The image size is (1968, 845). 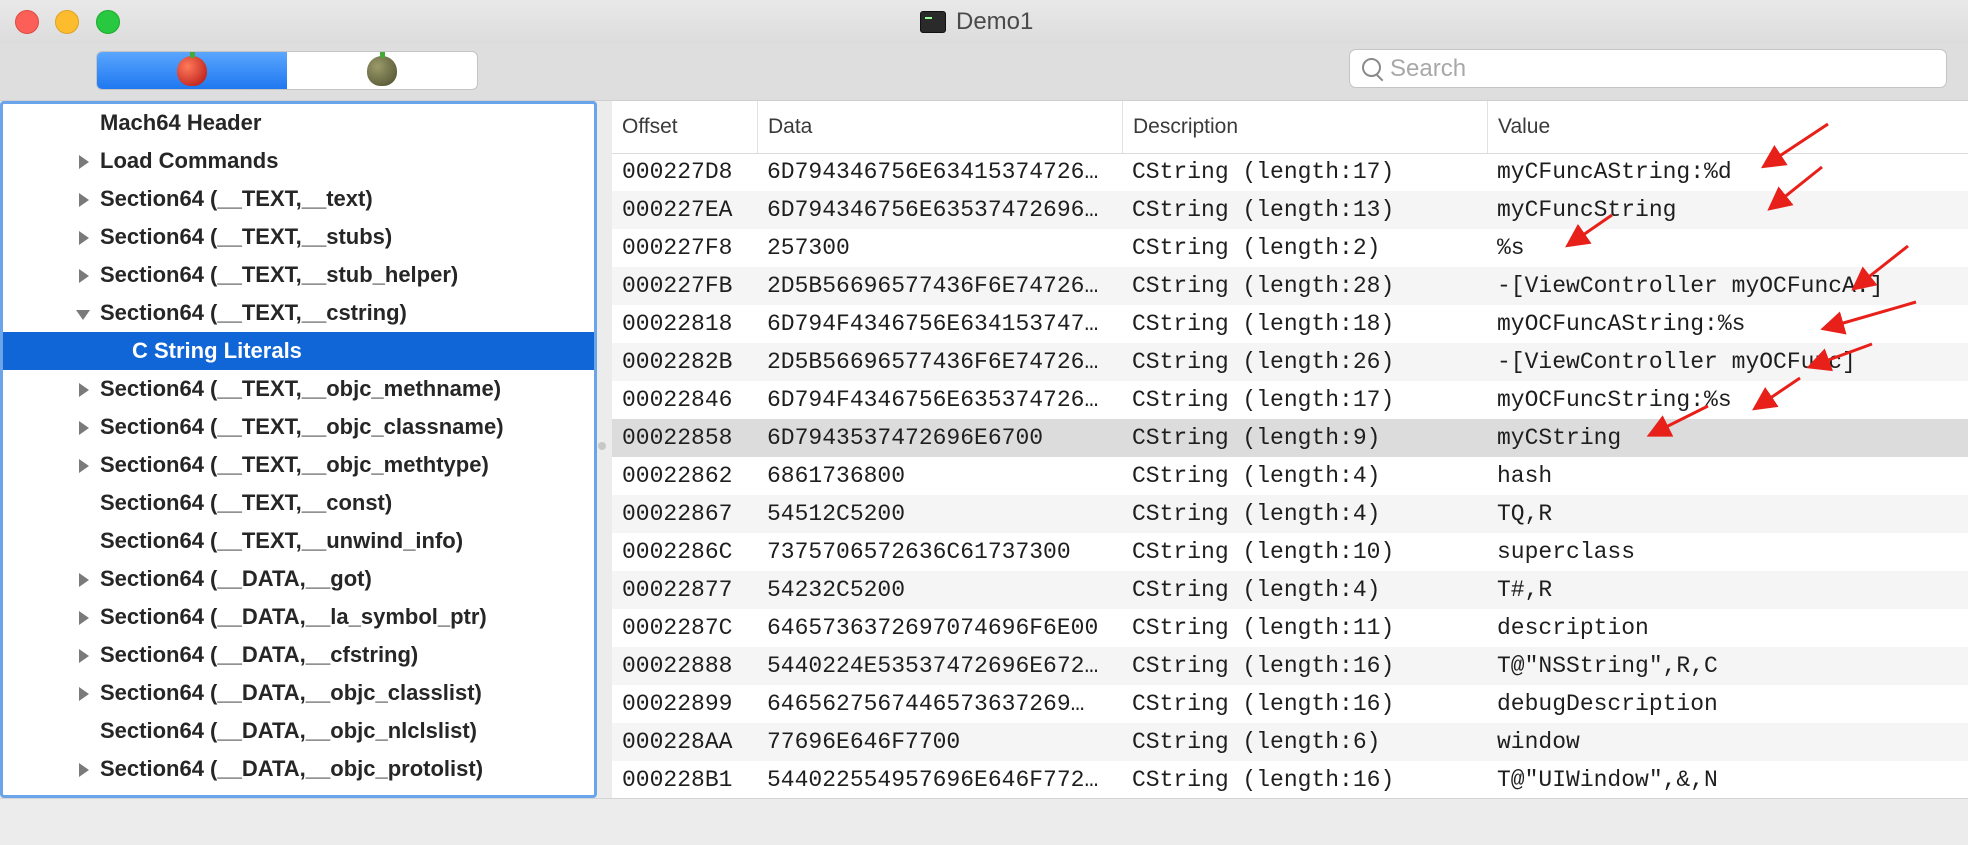 I want to click on table-row: 00022867 54512C5200 CString (length:4) TQ,R, so click(x=1290, y=514).